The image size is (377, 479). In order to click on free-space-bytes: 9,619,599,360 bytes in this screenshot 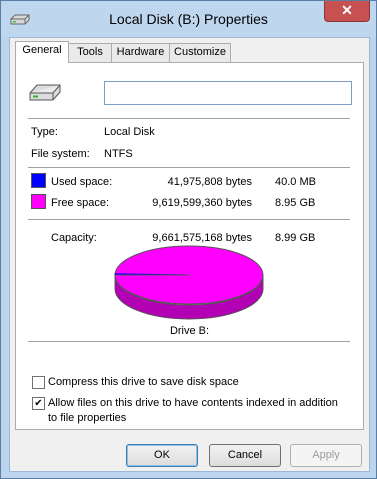, I will do `click(202, 203)`.